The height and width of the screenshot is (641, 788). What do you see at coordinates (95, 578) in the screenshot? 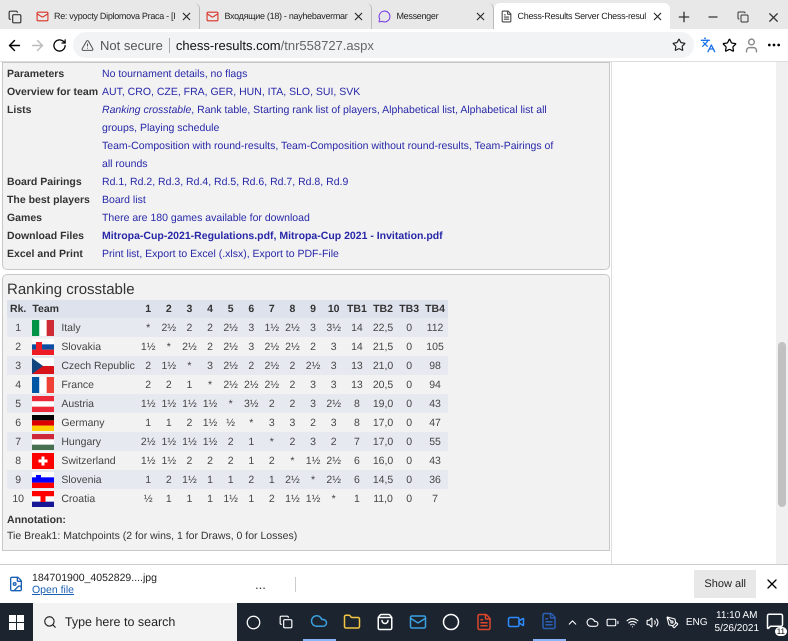
I see `file-name: 184701900_4052829....jpg` at bounding box center [95, 578].